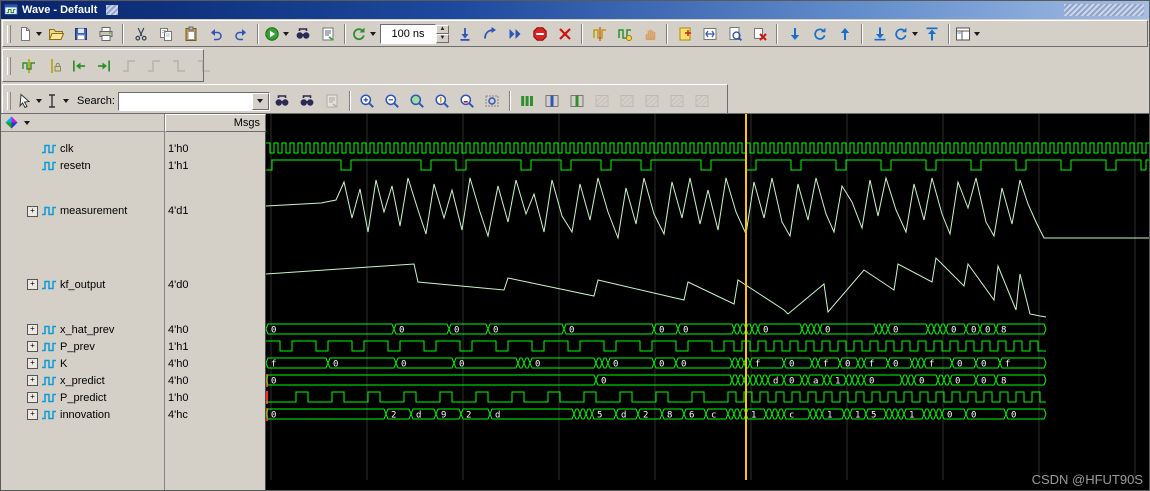 The image size is (1150, 491). What do you see at coordinates (442, 101) in the screenshot?
I see `zoom-cursor-button` at bounding box center [442, 101].